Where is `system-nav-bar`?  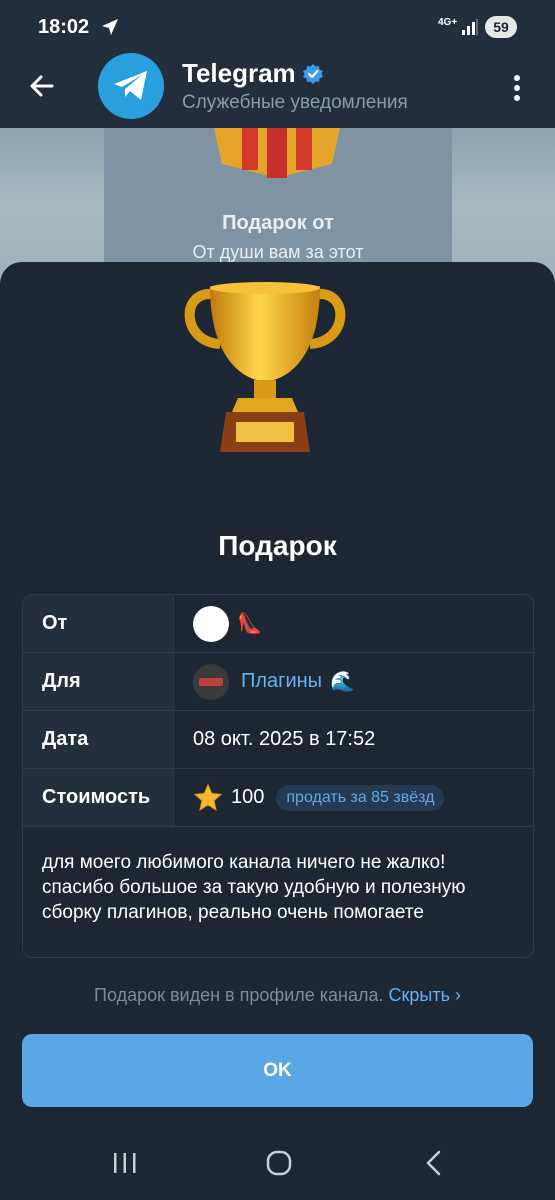
system-nav-bar is located at coordinates (277, 1164).